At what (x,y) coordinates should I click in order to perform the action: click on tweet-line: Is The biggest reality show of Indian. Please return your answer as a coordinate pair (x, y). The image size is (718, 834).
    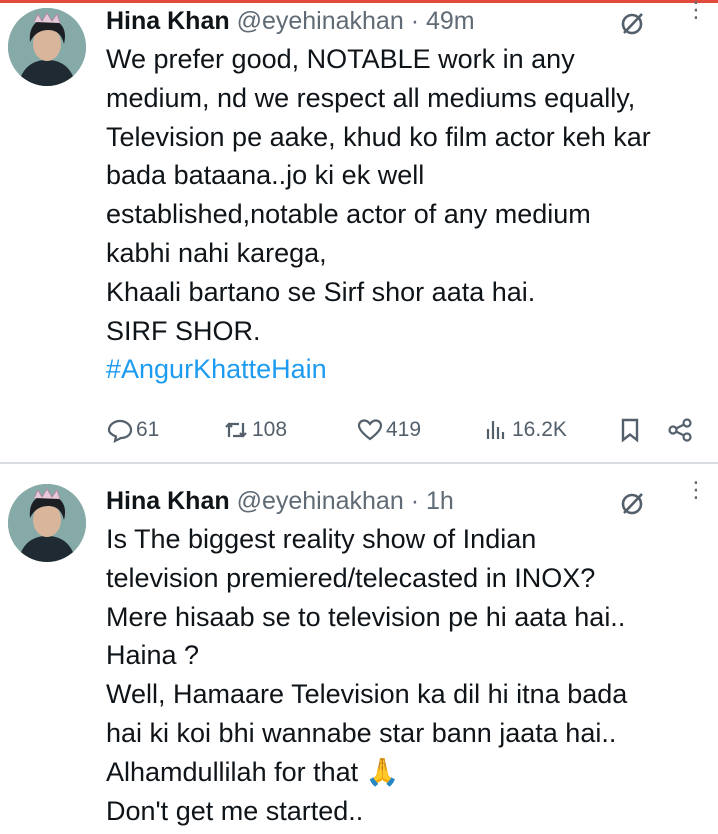
    Looking at the image, I should click on (321, 539).